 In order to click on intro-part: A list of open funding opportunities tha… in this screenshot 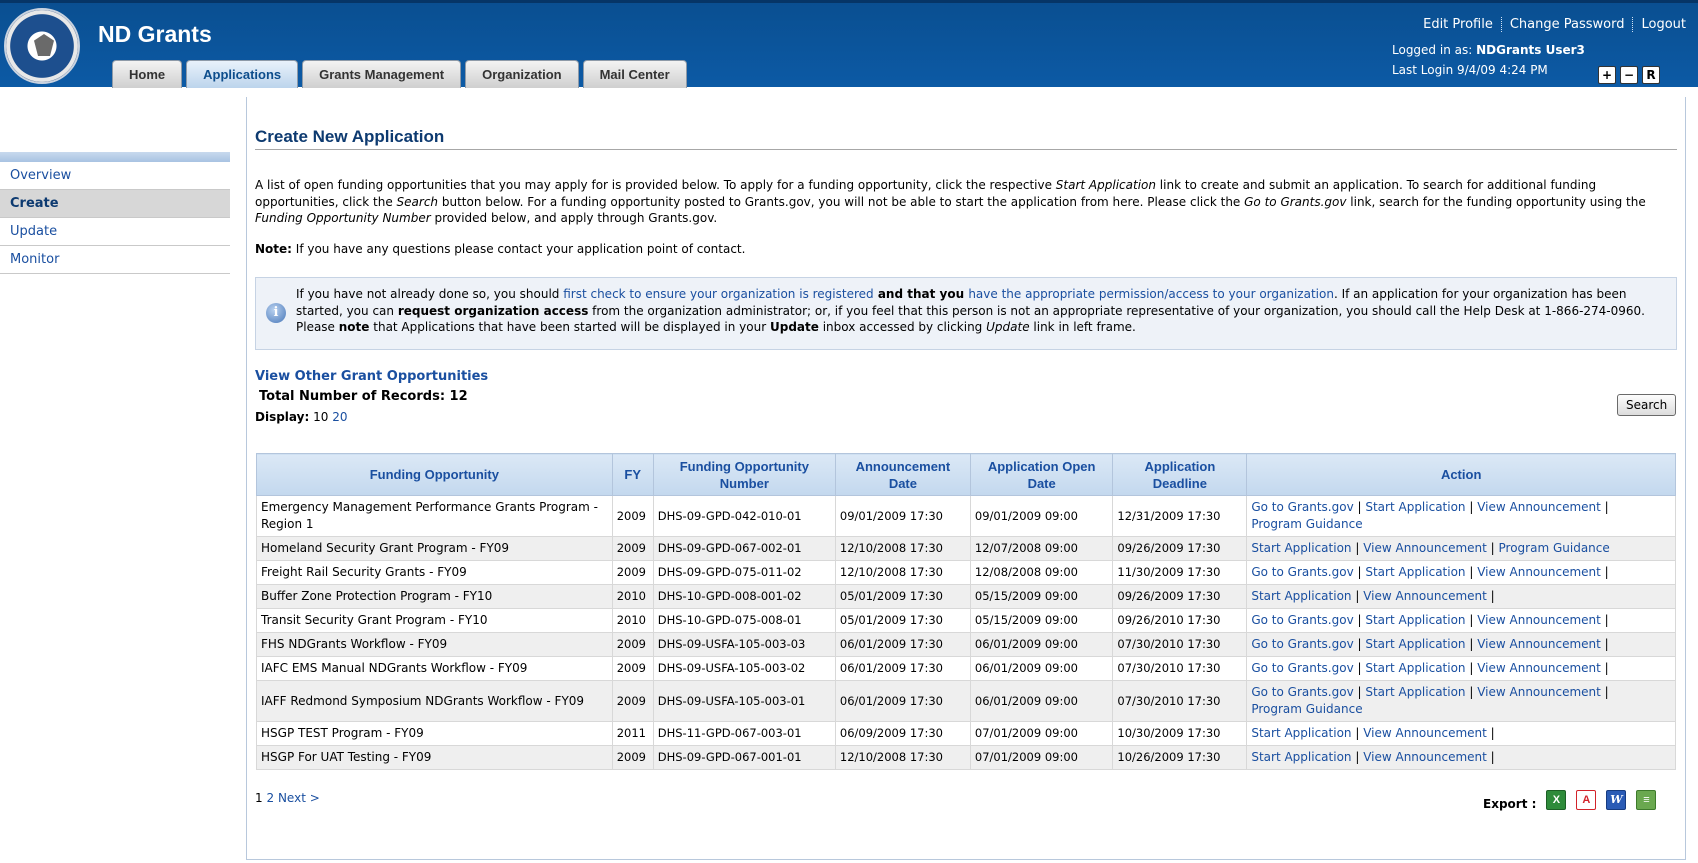, I will do `click(655, 185)`.